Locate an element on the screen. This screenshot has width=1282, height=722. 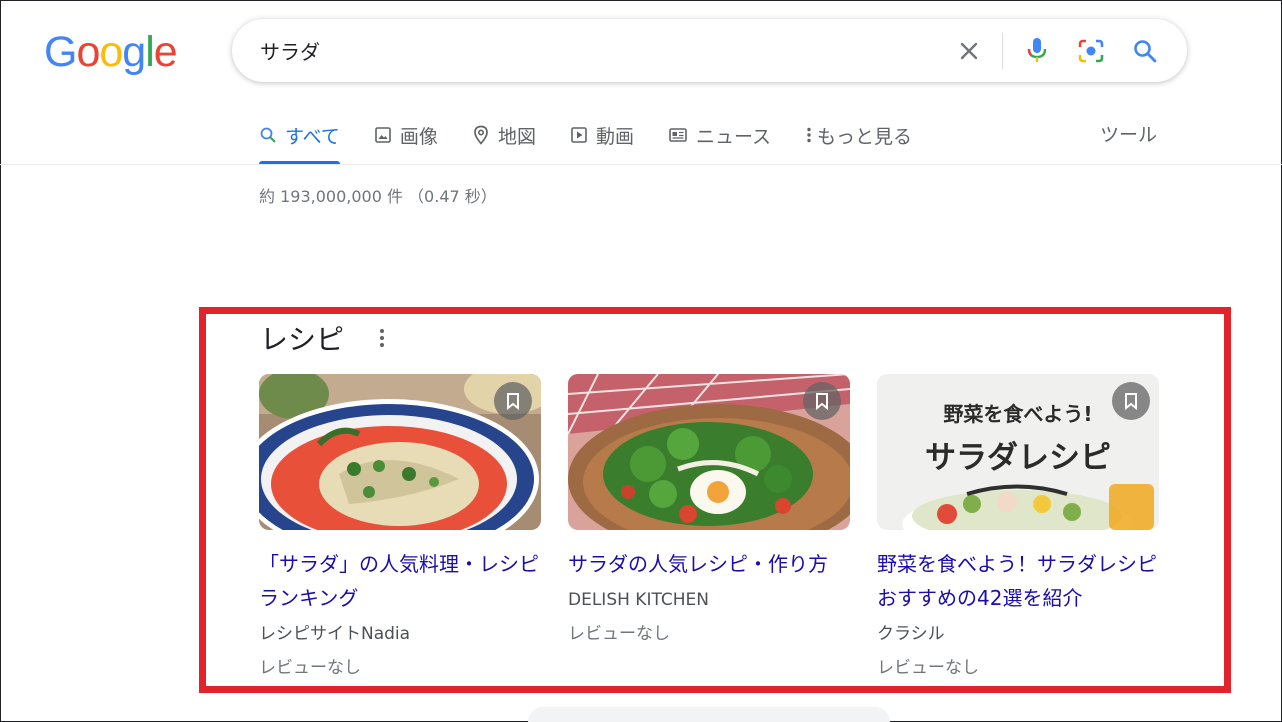
play-icon is located at coordinates (579, 135).